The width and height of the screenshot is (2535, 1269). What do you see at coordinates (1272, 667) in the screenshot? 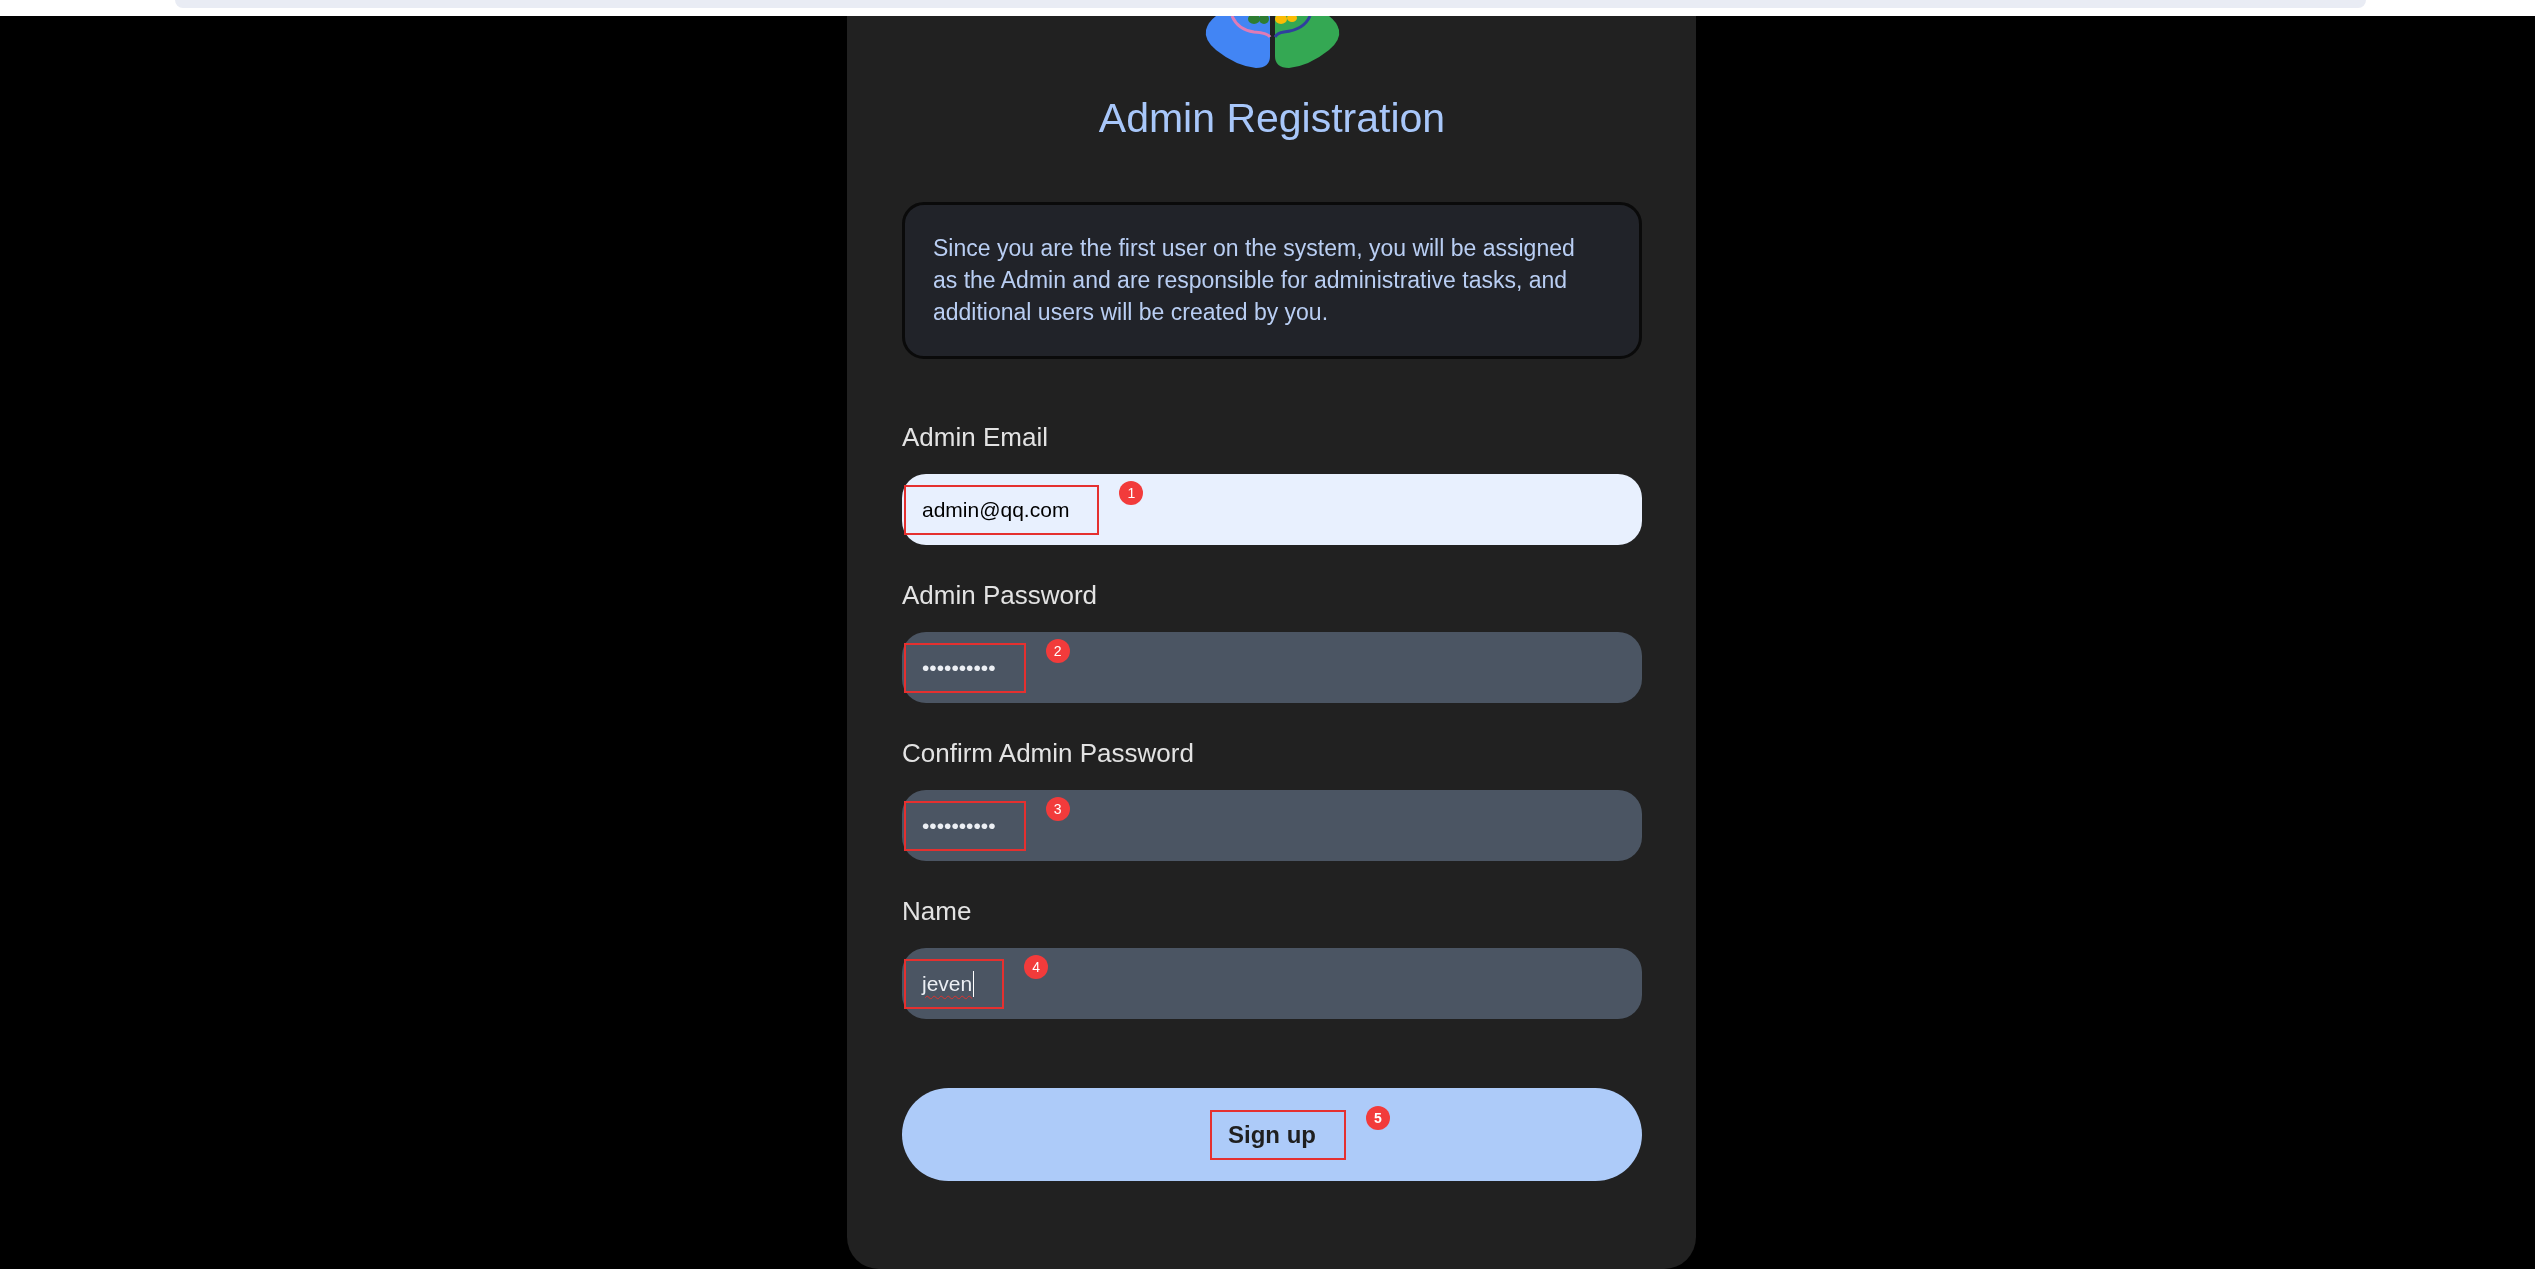
I see `password-field: •••••••••• 2` at bounding box center [1272, 667].